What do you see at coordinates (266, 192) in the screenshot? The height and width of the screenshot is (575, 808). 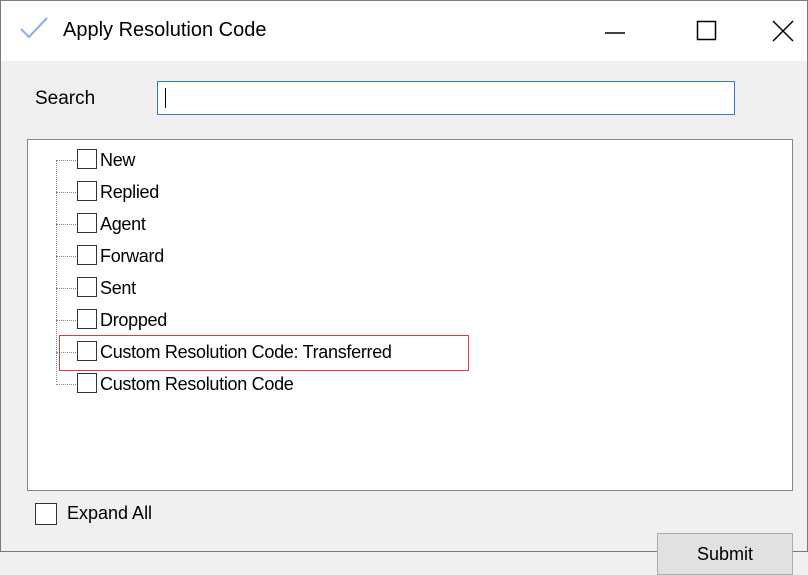 I see `tree-item-replied: Replied` at bounding box center [266, 192].